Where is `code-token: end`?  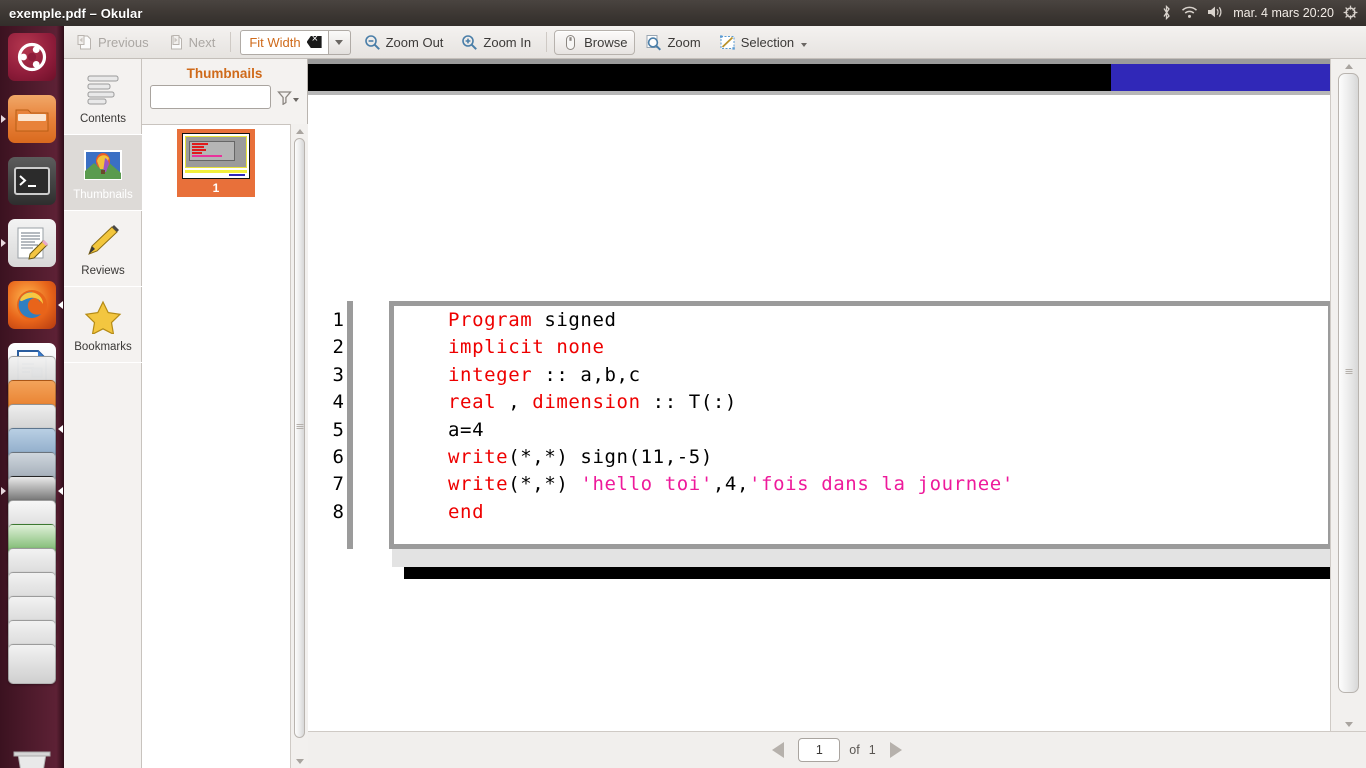 code-token: end is located at coordinates (466, 511).